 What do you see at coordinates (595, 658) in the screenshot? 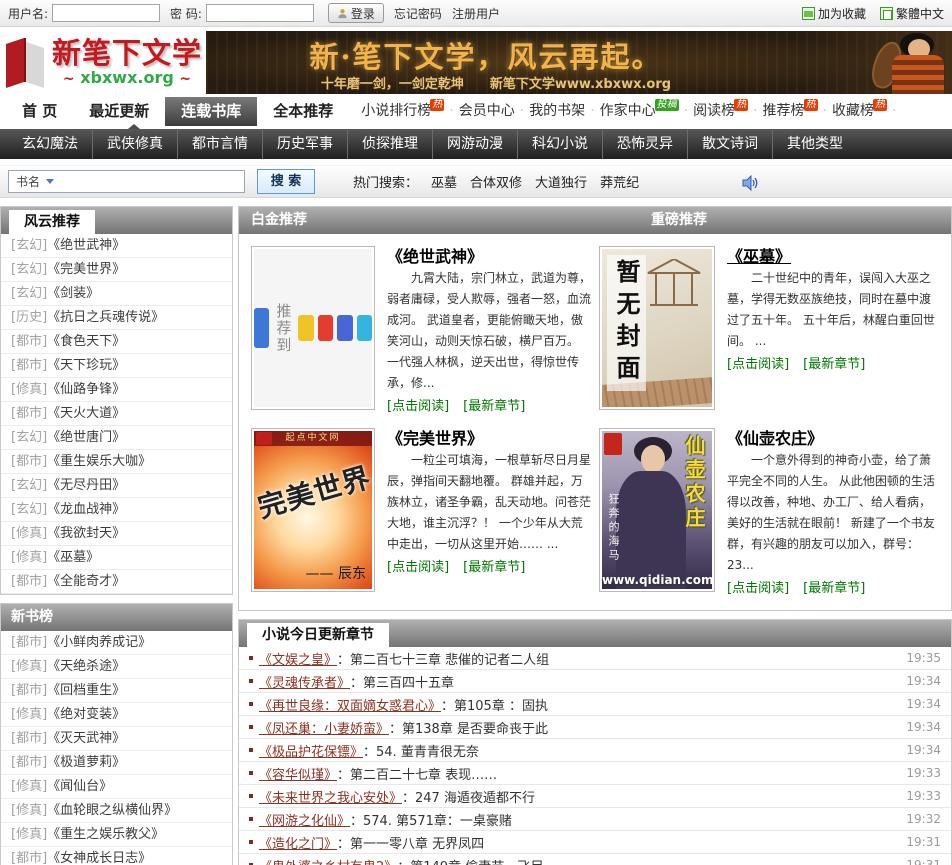
I see `update-row: 《文娱之皇》 ：第二百七十三章 悲催的记者二人组 19:35` at bounding box center [595, 658].